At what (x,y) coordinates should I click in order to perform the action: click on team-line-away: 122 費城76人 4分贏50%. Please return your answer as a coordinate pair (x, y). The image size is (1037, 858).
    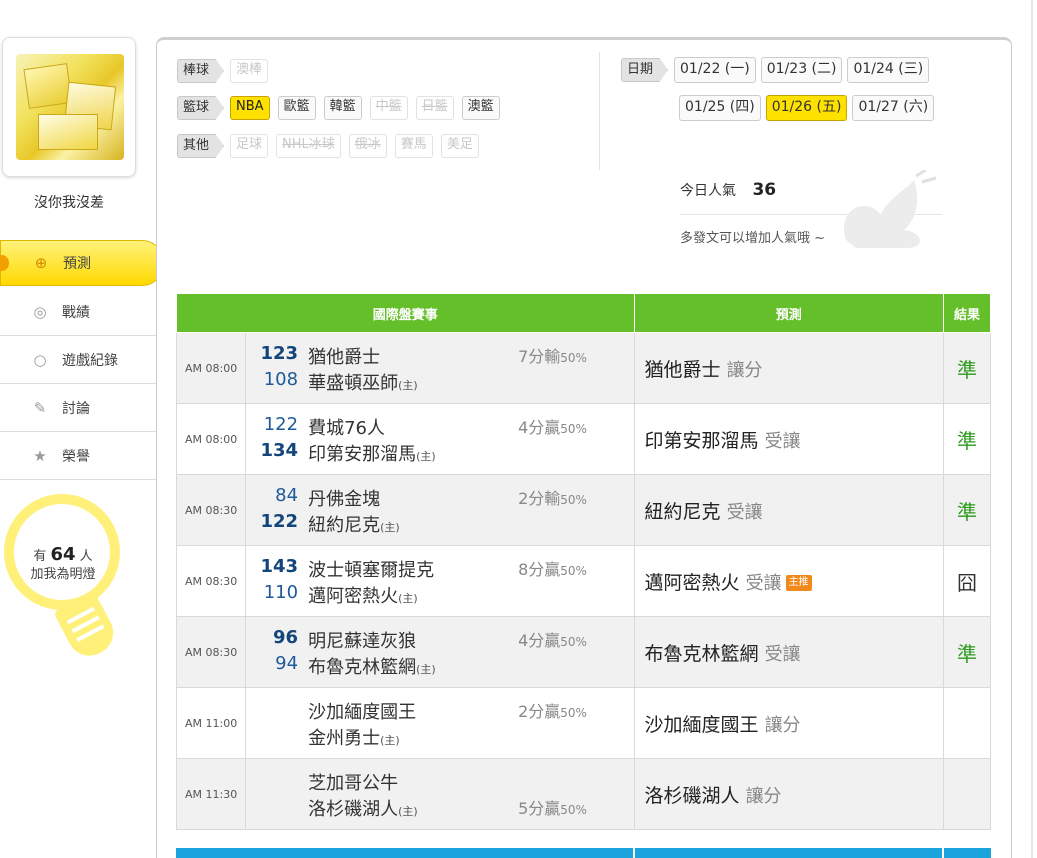
    Looking at the image, I should click on (439, 427).